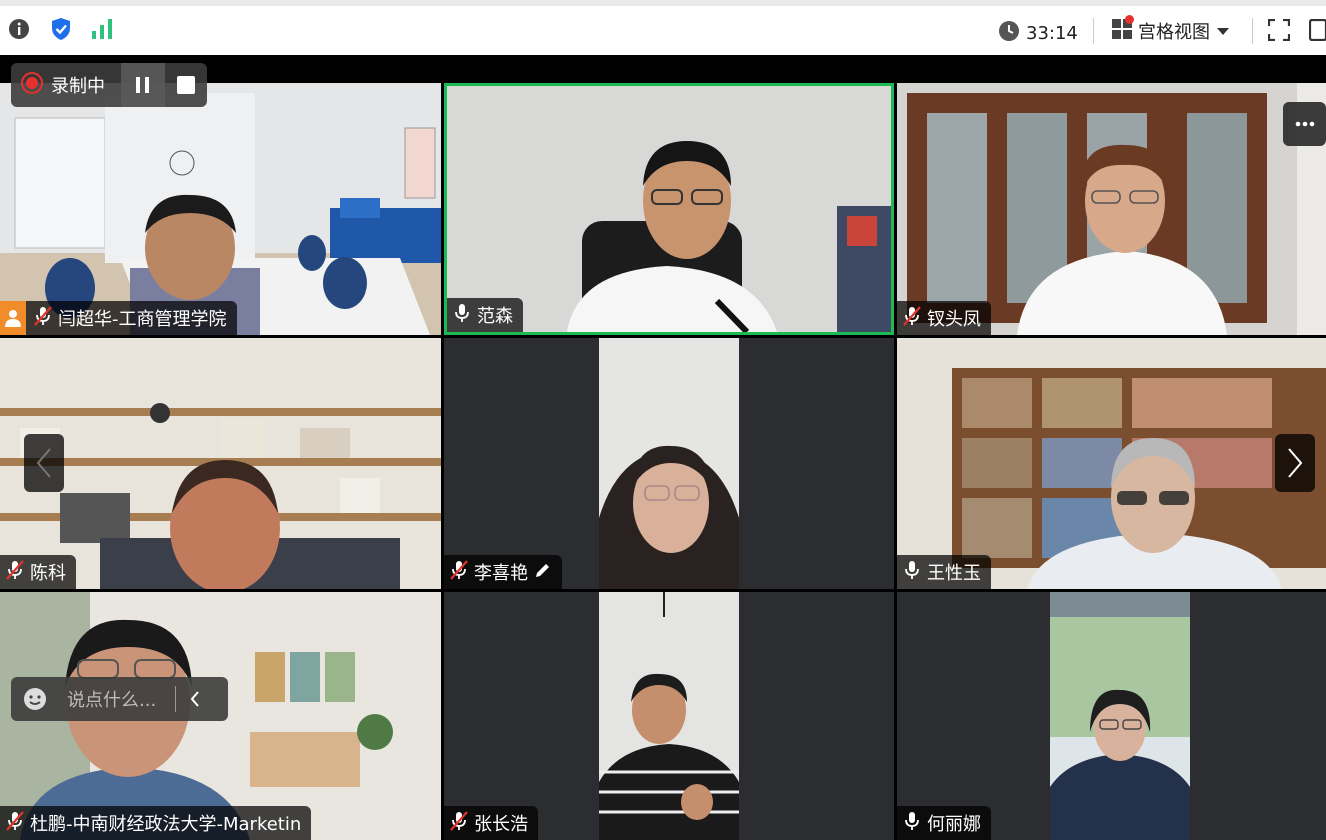 The image size is (1326, 840). I want to click on participant-name: 何丽娜, so click(954, 824).